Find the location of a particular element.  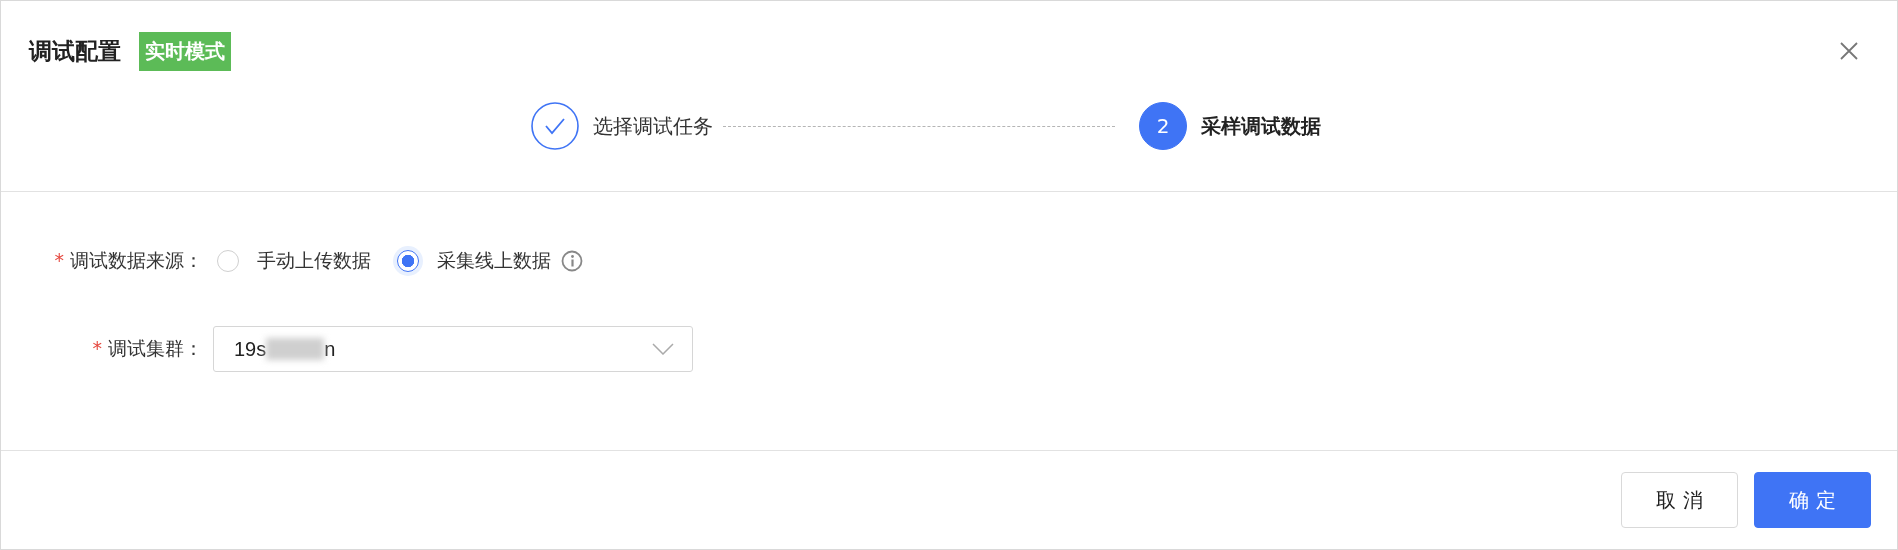

field-label: 调试集群： is located at coordinates (155, 348).